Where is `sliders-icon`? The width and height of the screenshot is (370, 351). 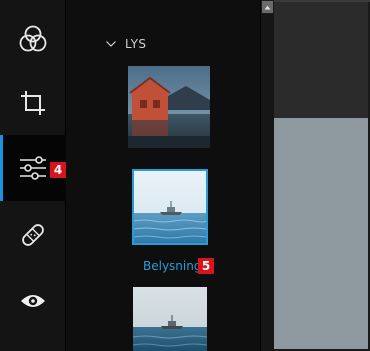 sliders-icon is located at coordinates (33, 168).